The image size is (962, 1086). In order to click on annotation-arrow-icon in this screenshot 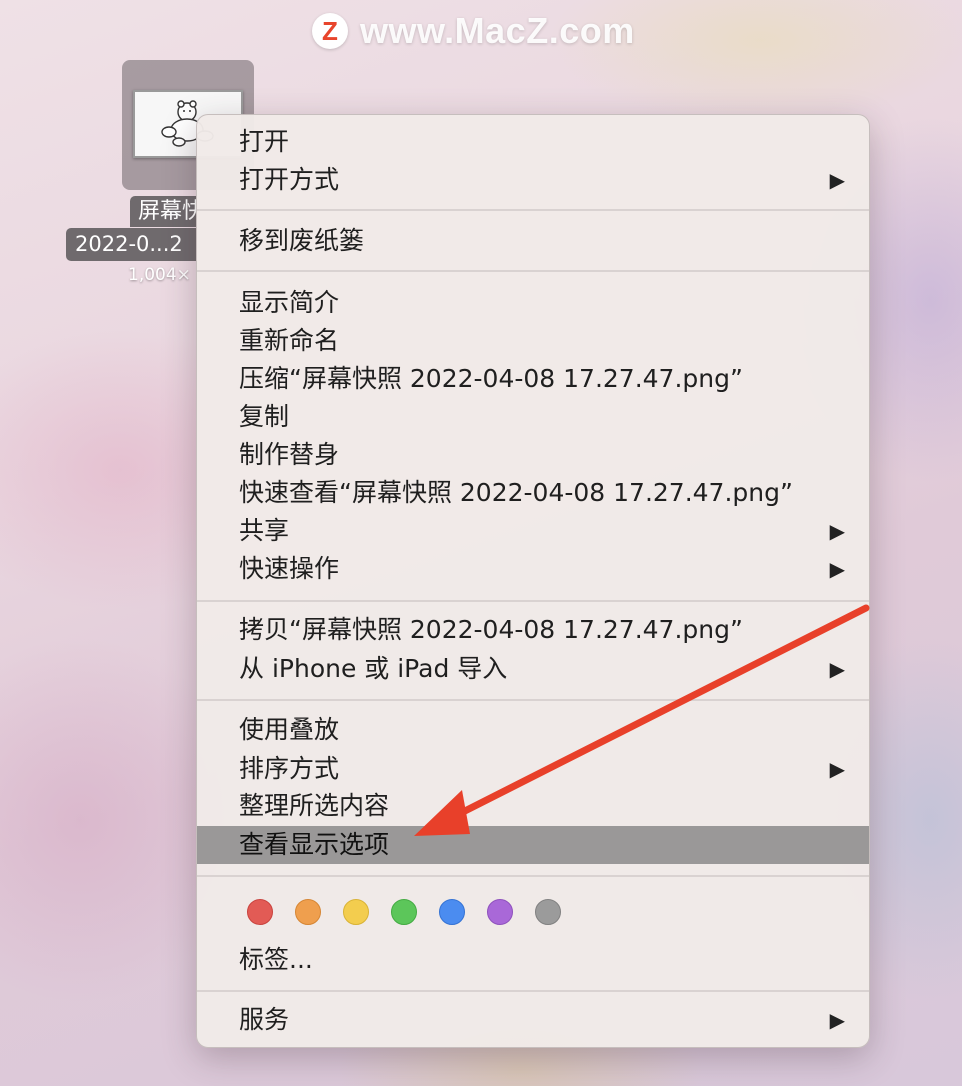, I will do `click(642, 720)`.